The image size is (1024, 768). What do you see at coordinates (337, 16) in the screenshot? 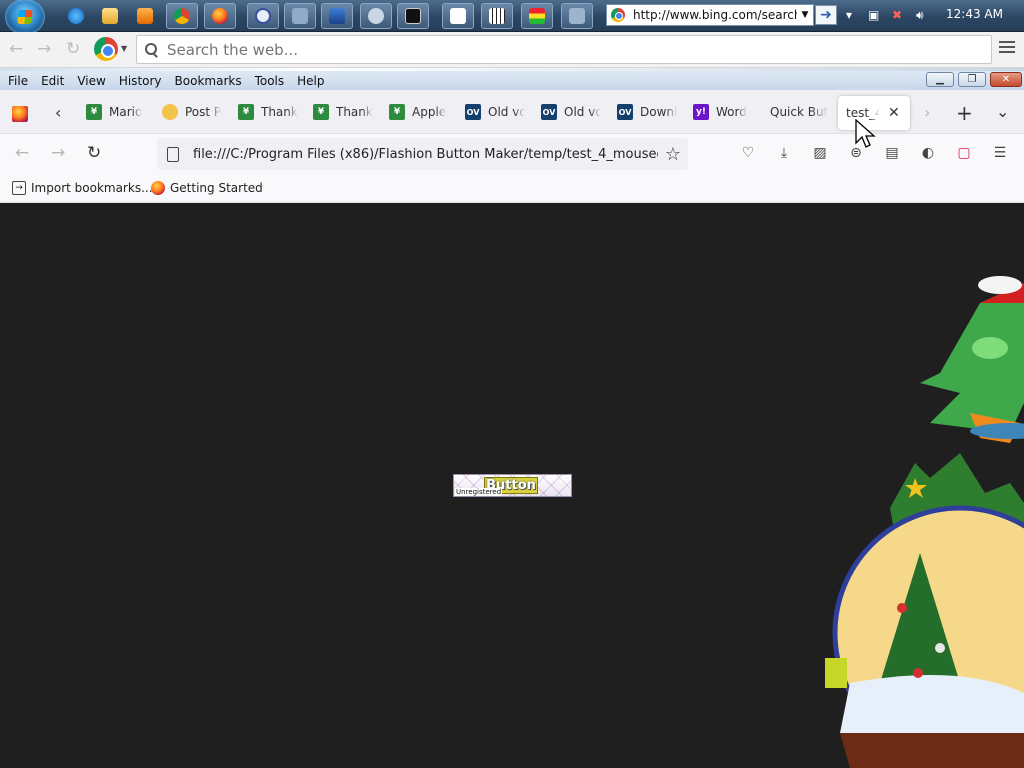
I see `app-edit-icon` at bounding box center [337, 16].